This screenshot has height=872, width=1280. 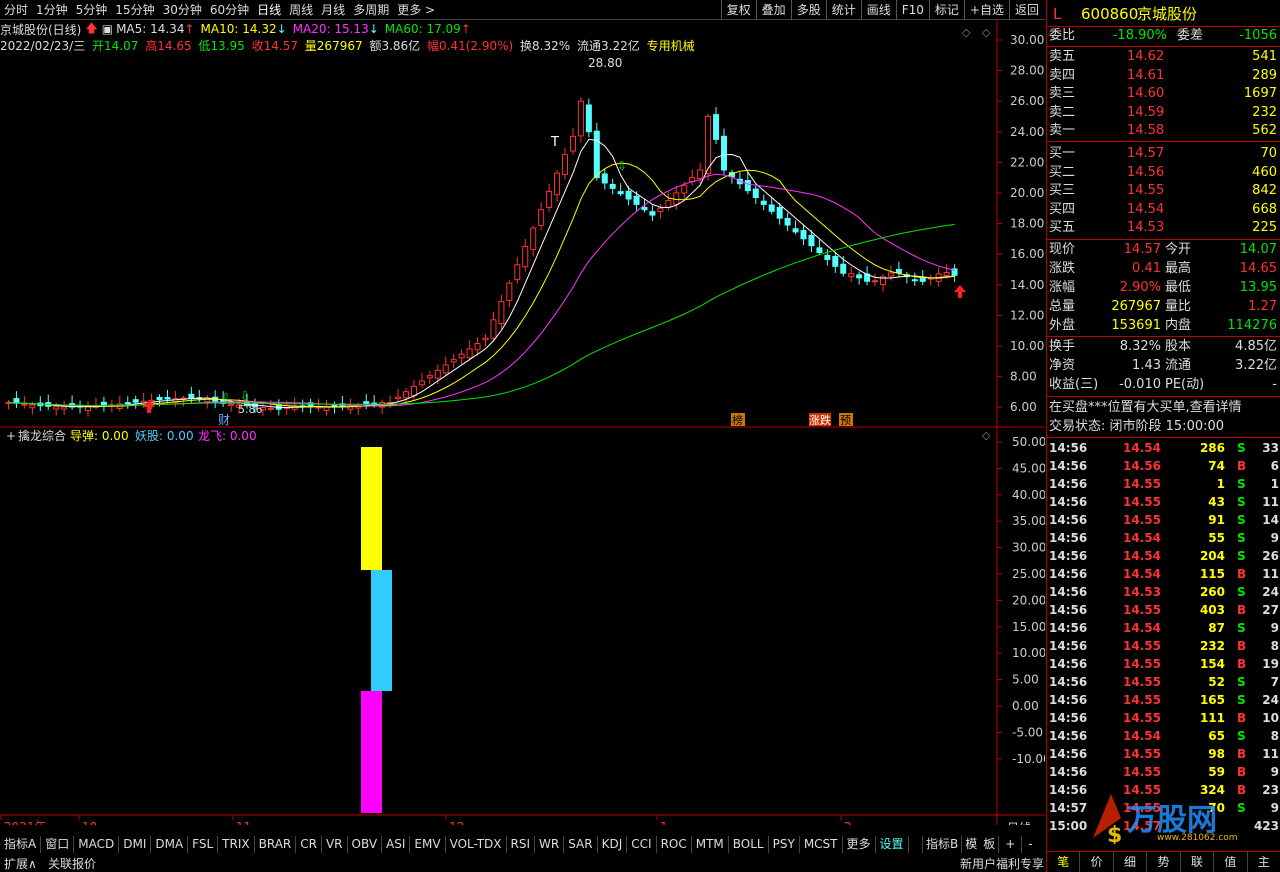 I want to click on zoom-in-button: +, so click(x=1009, y=844).